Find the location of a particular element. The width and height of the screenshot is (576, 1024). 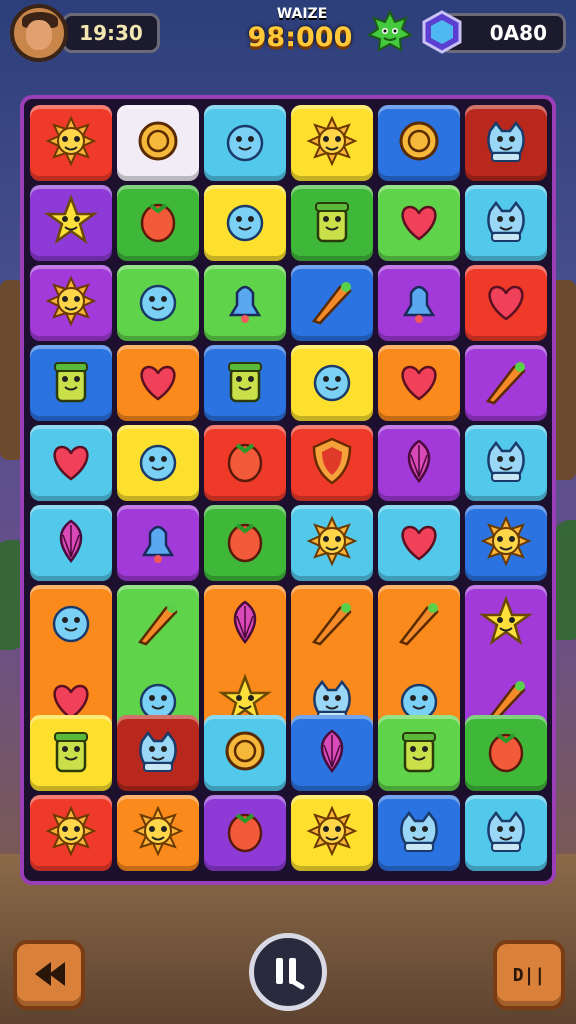

shell-icon is located at coordinates (332, 753).